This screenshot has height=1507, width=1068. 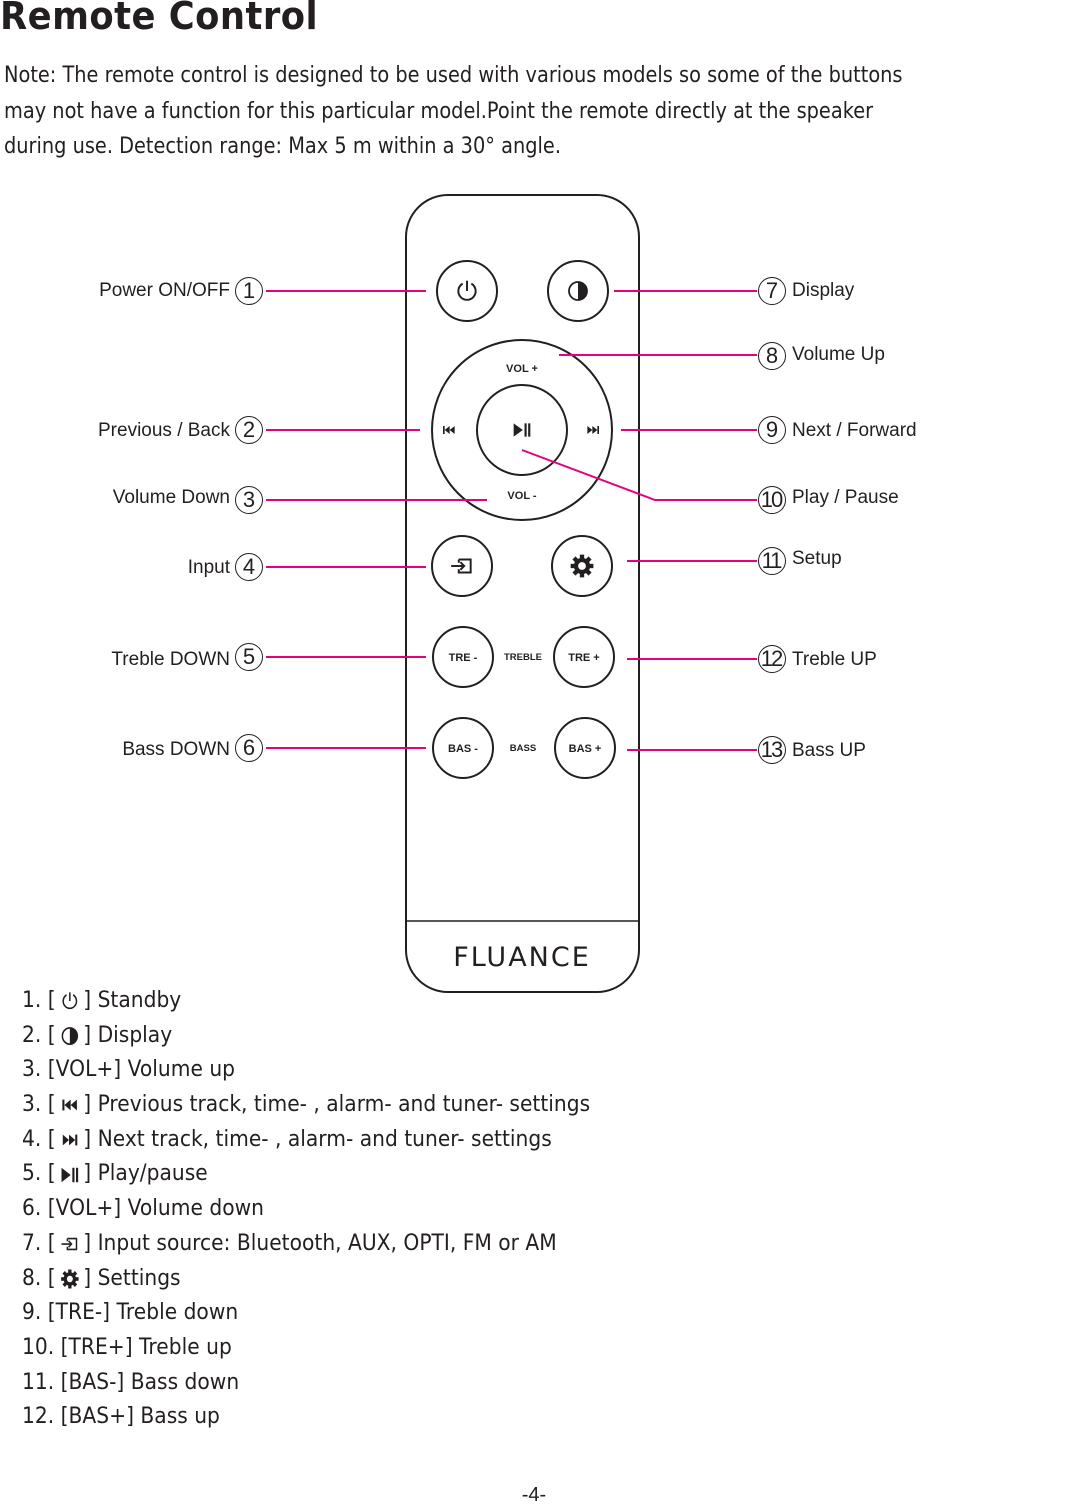 I want to click on callout-number-13: 13, so click(x=772, y=750).